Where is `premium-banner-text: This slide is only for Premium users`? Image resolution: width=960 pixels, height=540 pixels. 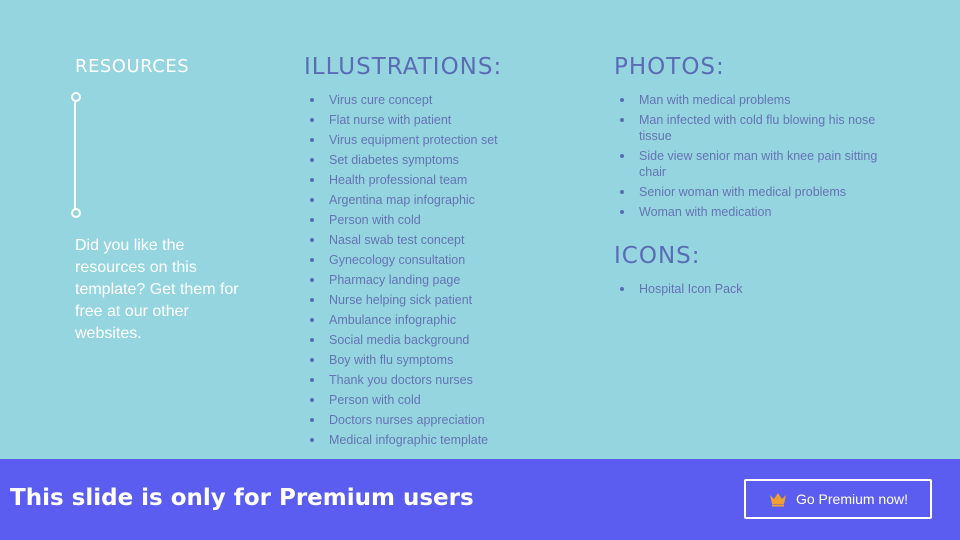 premium-banner-text: This slide is only for Premium users is located at coordinates (242, 498).